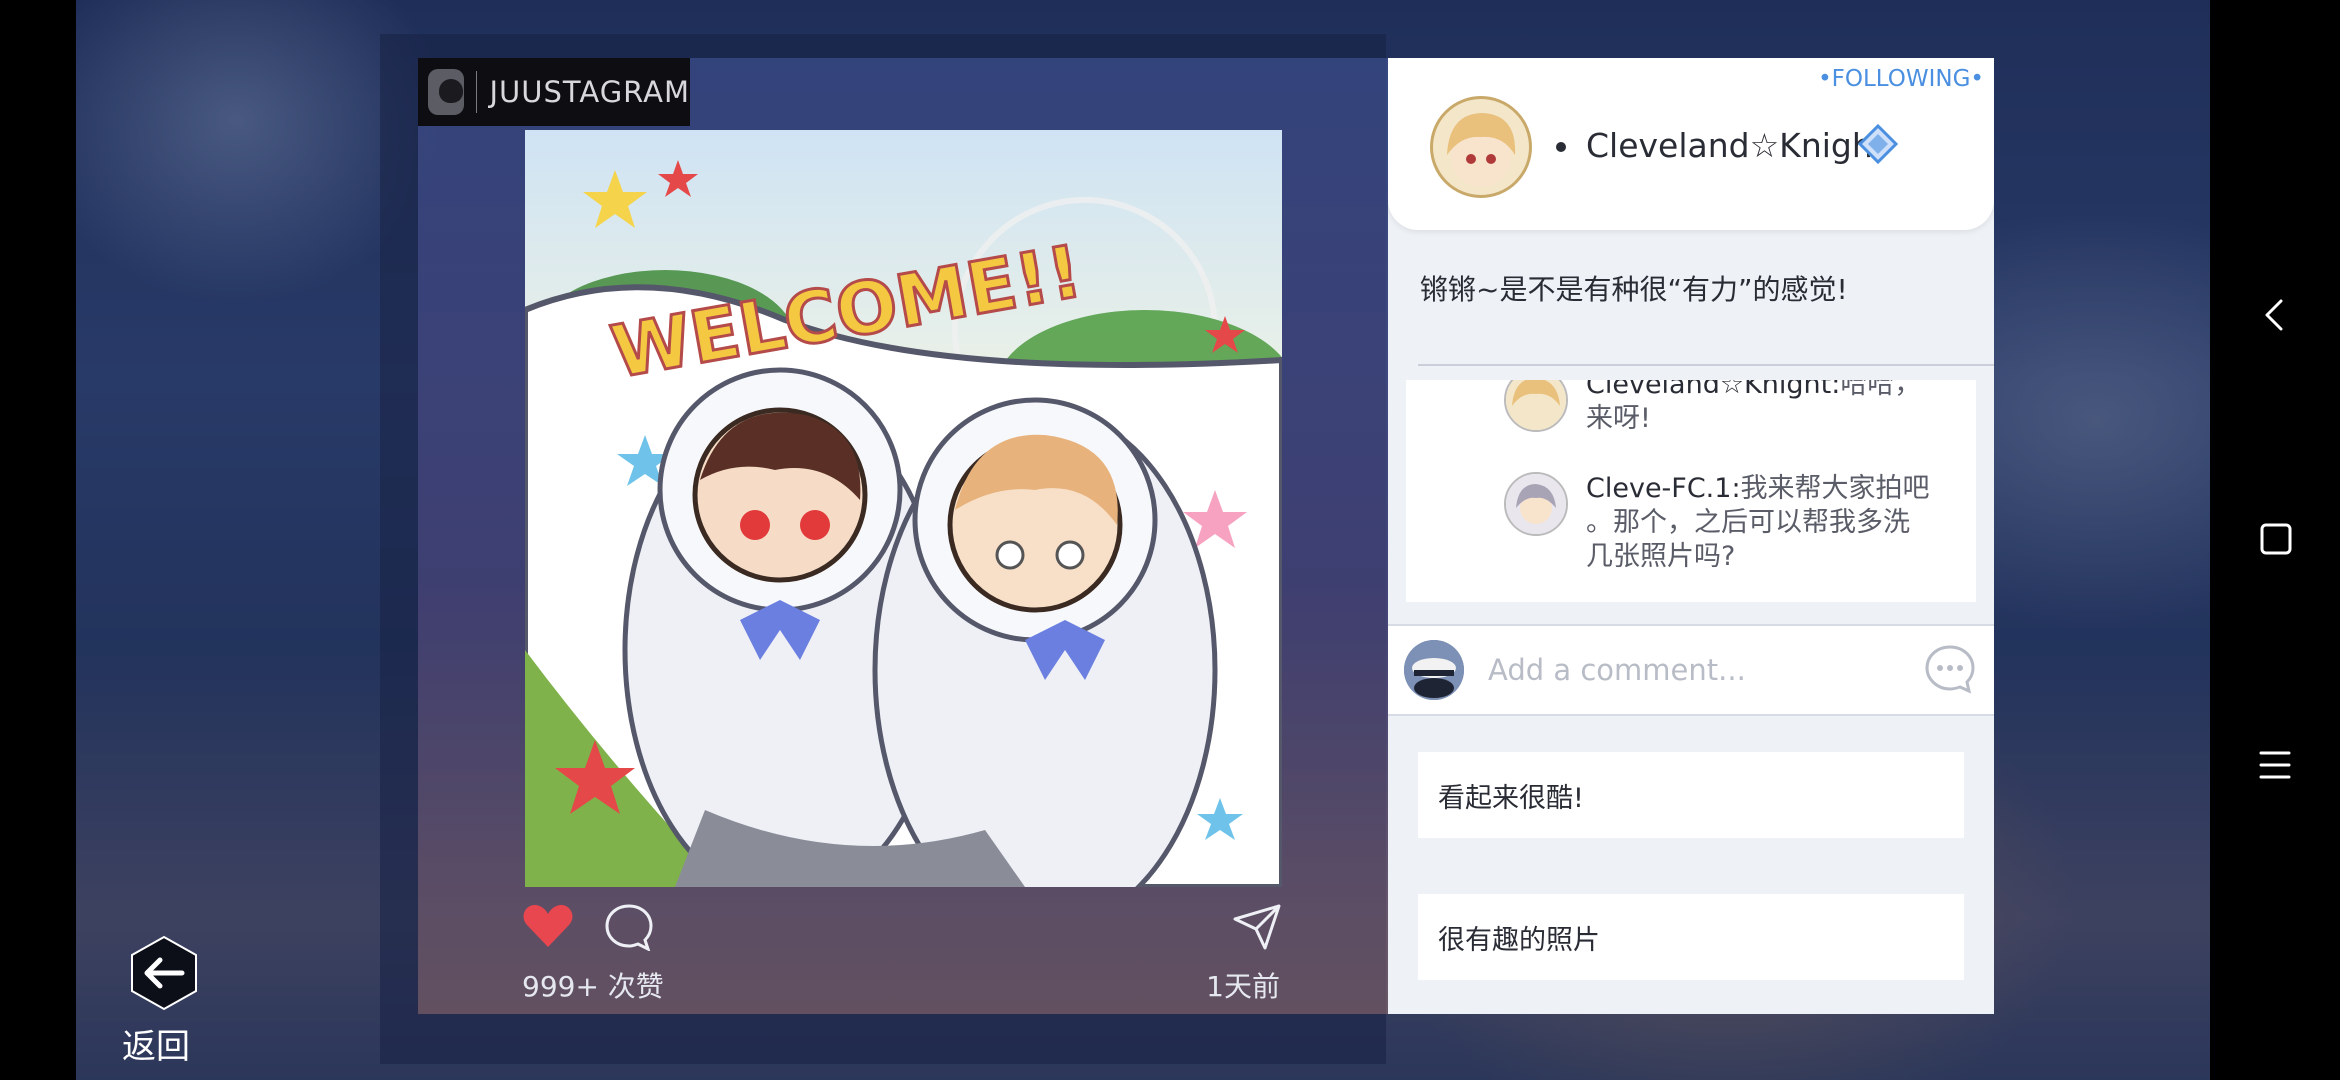 The width and height of the screenshot is (2340, 1080). What do you see at coordinates (1661, 556) in the screenshot?
I see `comment-body: 几张照片吗?` at bounding box center [1661, 556].